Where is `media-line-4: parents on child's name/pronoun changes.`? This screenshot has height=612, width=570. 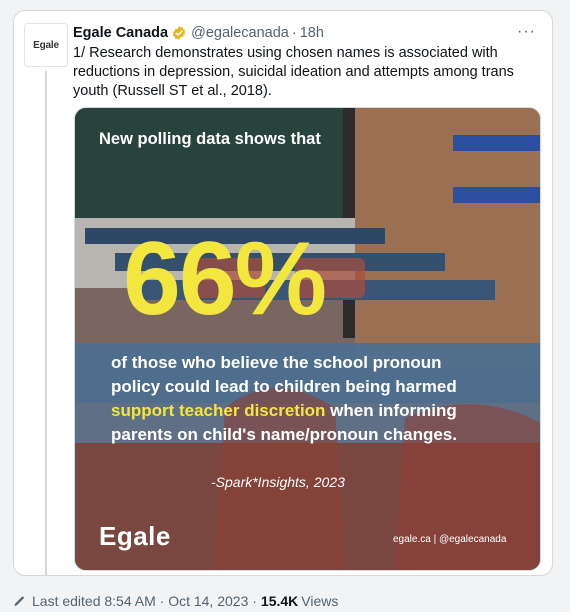 media-line-4: parents on child's name/pronoun changes. is located at coordinates (284, 434).